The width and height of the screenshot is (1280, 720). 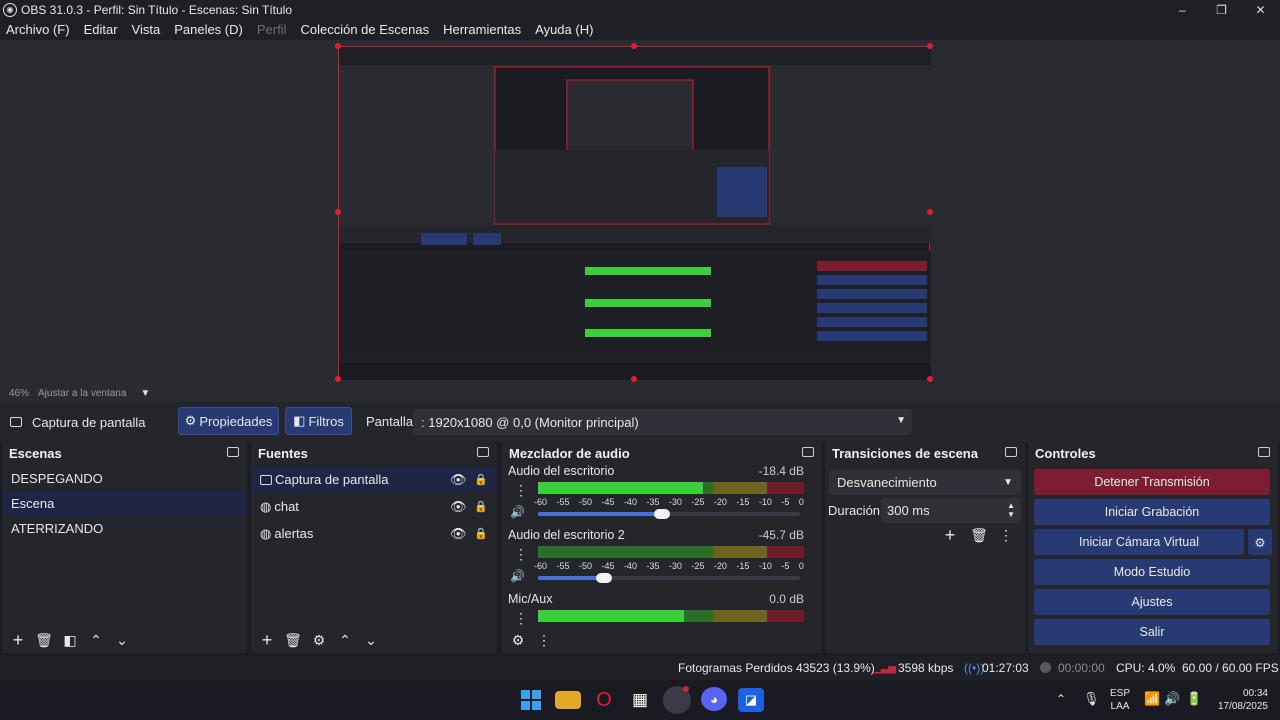 What do you see at coordinates (1005, 668) in the screenshot?
I see `stream-time: 01:27:03` at bounding box center [1005, 668].